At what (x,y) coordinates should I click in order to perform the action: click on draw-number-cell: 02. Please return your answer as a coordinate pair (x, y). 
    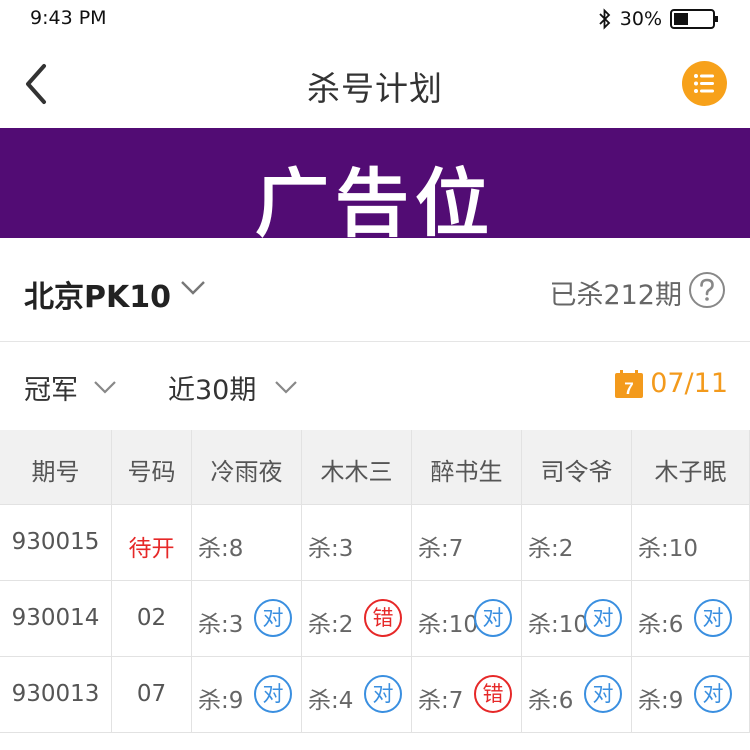
    Looking at the image, I should click on (152, 618).